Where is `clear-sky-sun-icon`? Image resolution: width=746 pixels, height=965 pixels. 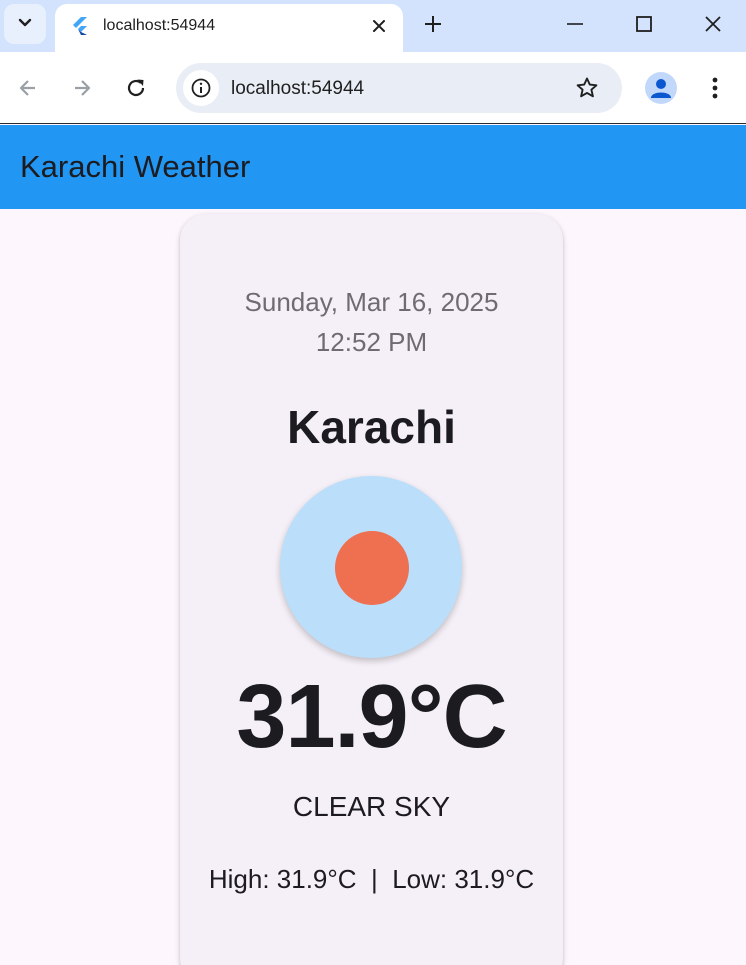 clear-sky-sun-icon is located at coordinates (372, 568).